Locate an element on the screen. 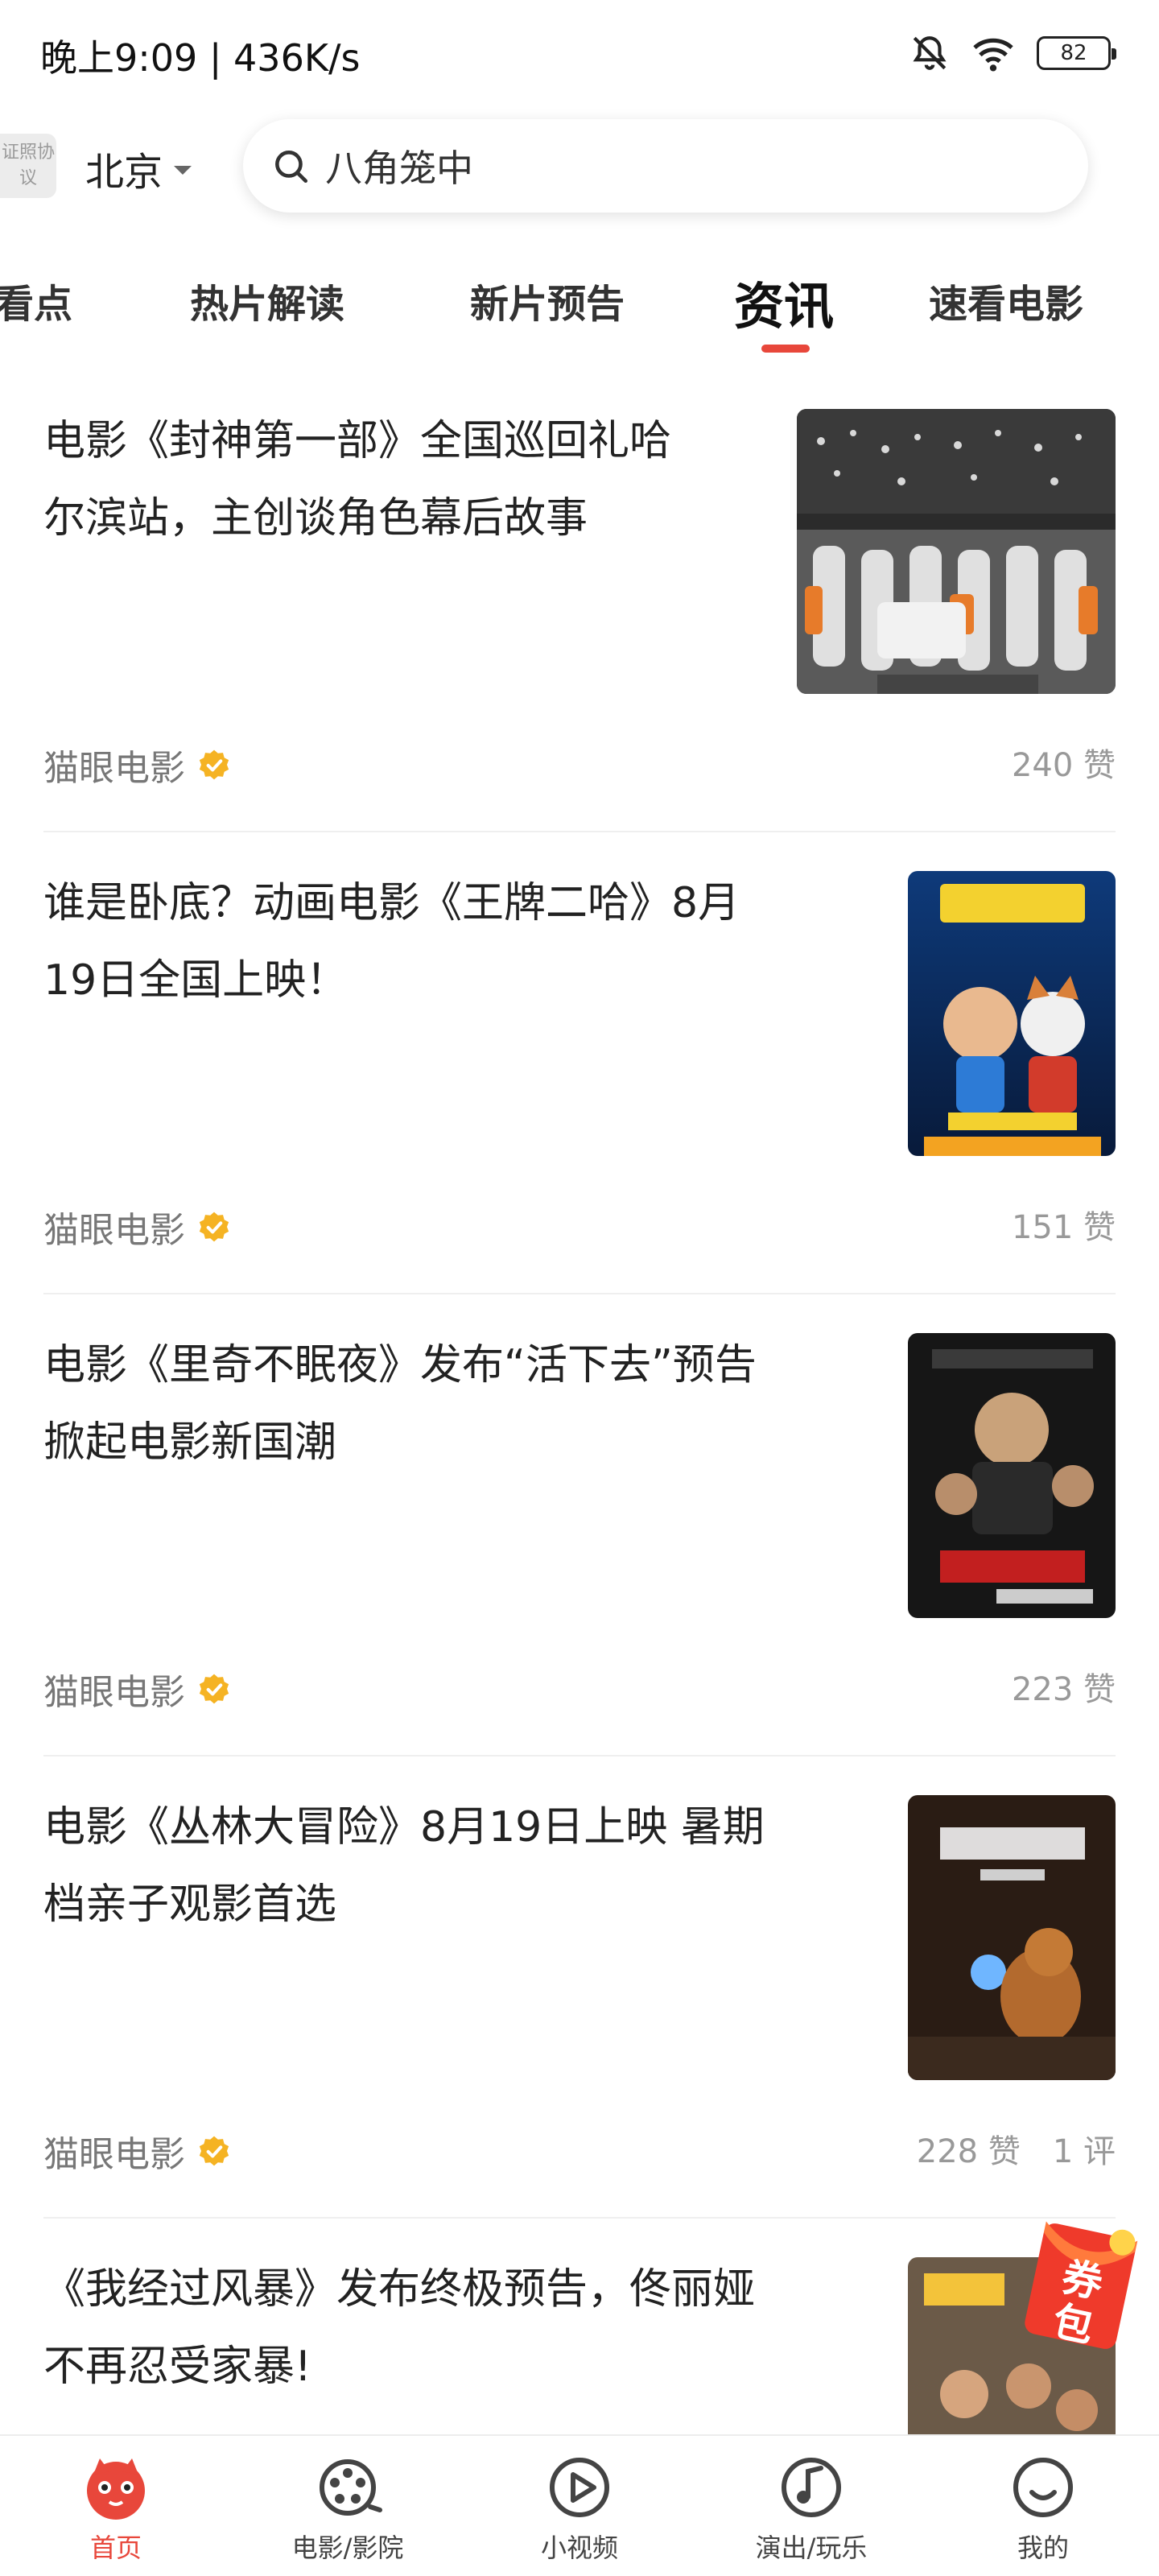 This screenshot has height=2576, width=1159. bottom-nav: 首页 电影/影院 小视频 演出/玩乐 我的 is located at coordinates (579, 2505).